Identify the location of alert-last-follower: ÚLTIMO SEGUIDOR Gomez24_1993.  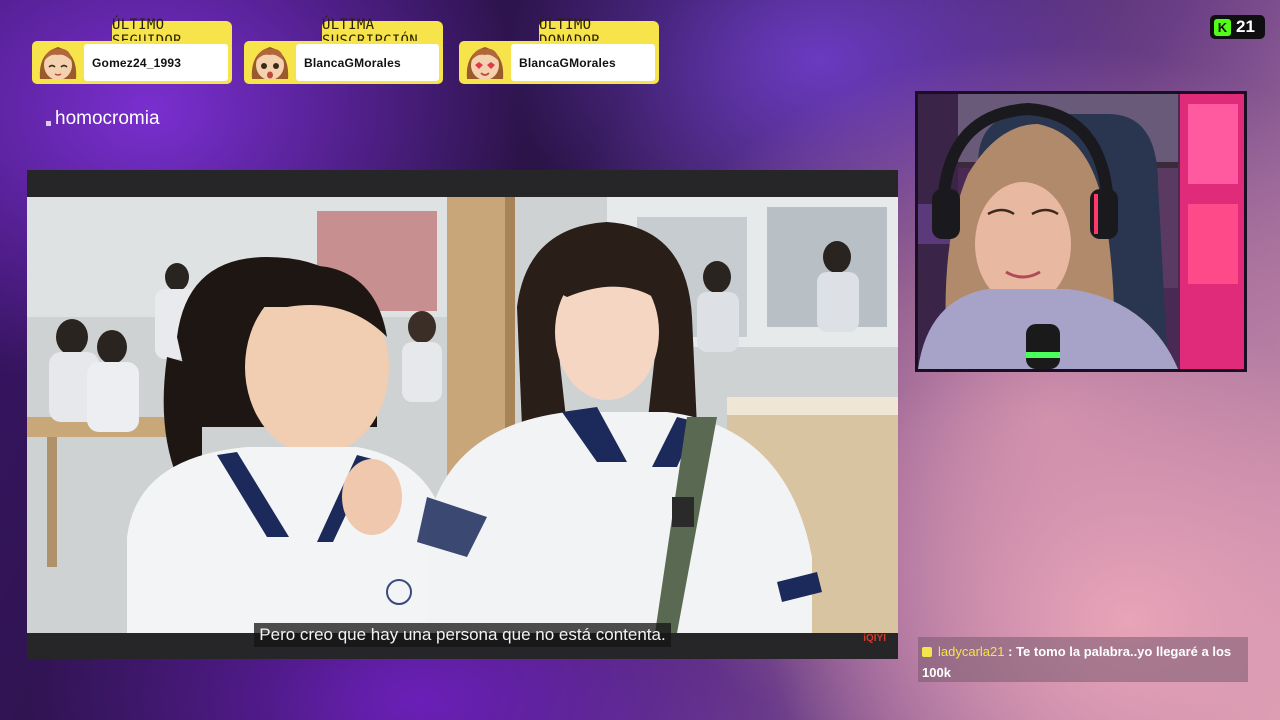
(132, 50).